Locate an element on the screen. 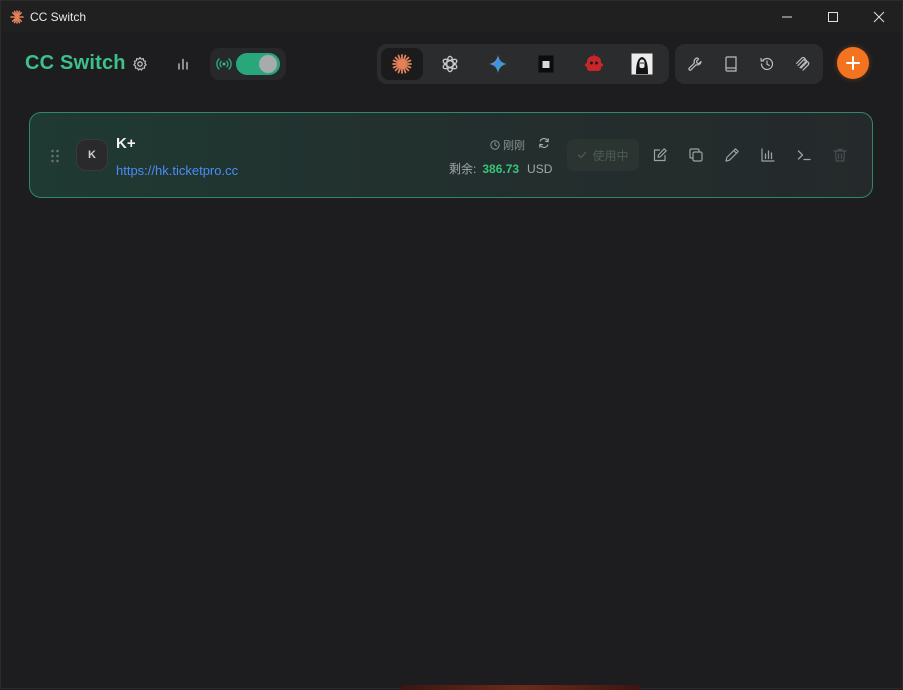 The width and height of the screenshot is (903, 690). app-tab-portrait is located at coordinates (642, 64).